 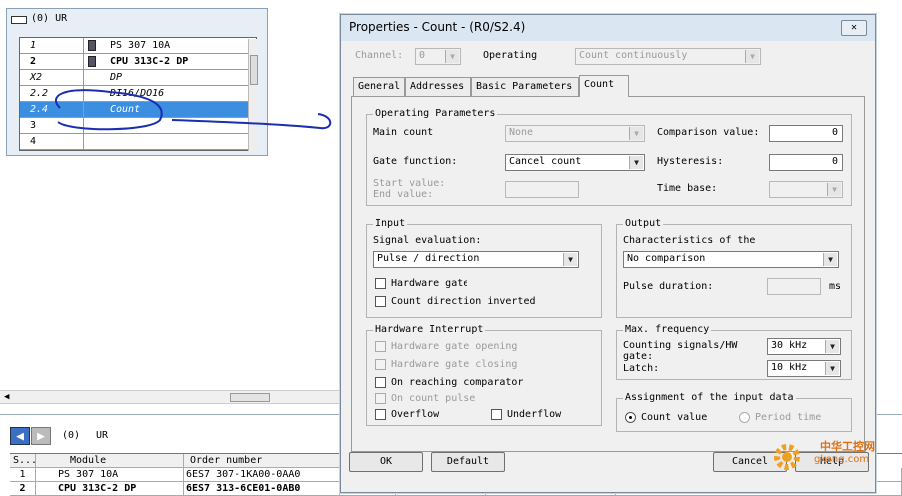 What do you see at coordinates (854, 28) in the screenshot?
I see `close-button: ✕` at bounding box center [854, 28].